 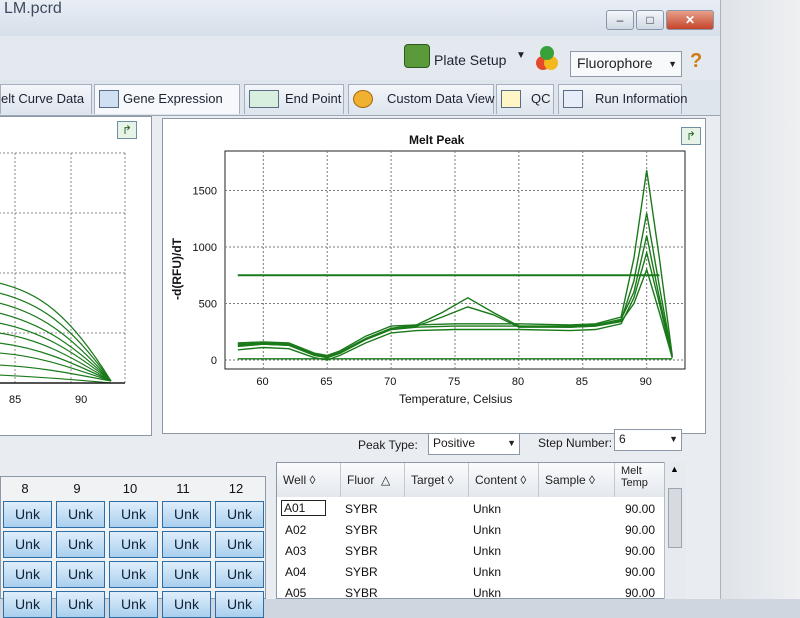 I want to click on gear-icon, so click(x=363, y=99).